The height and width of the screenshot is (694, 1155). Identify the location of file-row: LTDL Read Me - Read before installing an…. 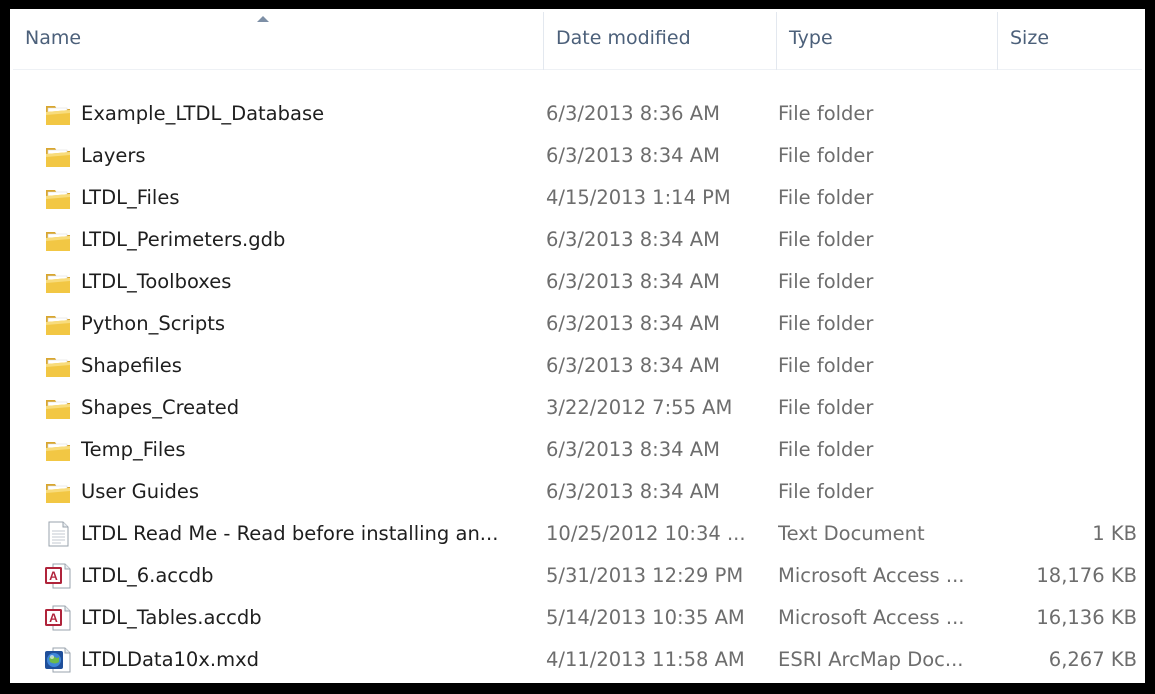
(577, 534).